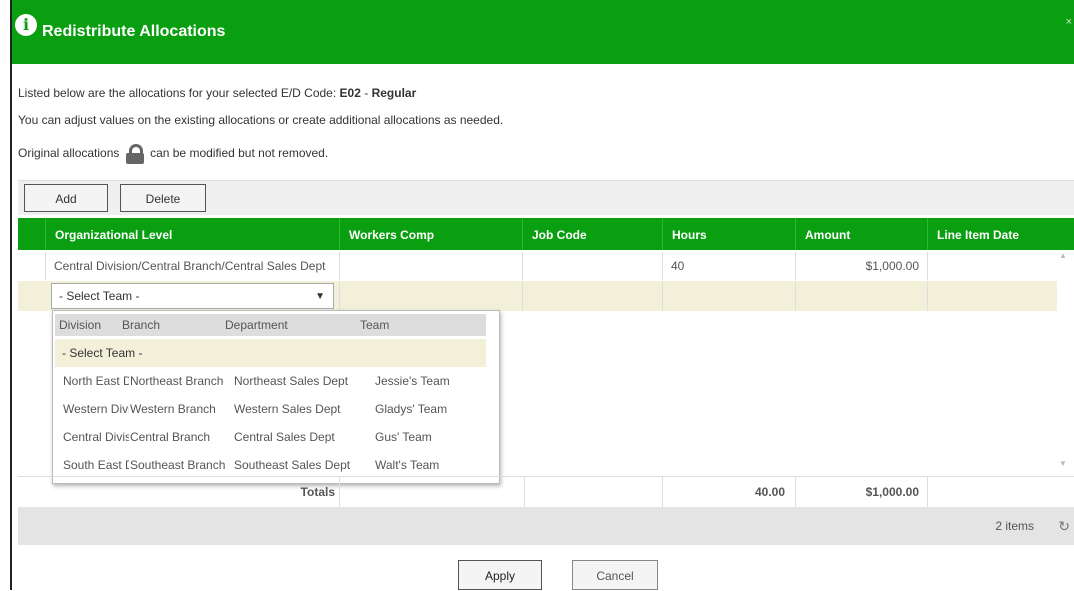 The height and width of the screenshot is (591, 1074). What do you see at coordinates (375, 325) in the screenshot?
I see `header-team: Team` at bounding box center [375, 325].